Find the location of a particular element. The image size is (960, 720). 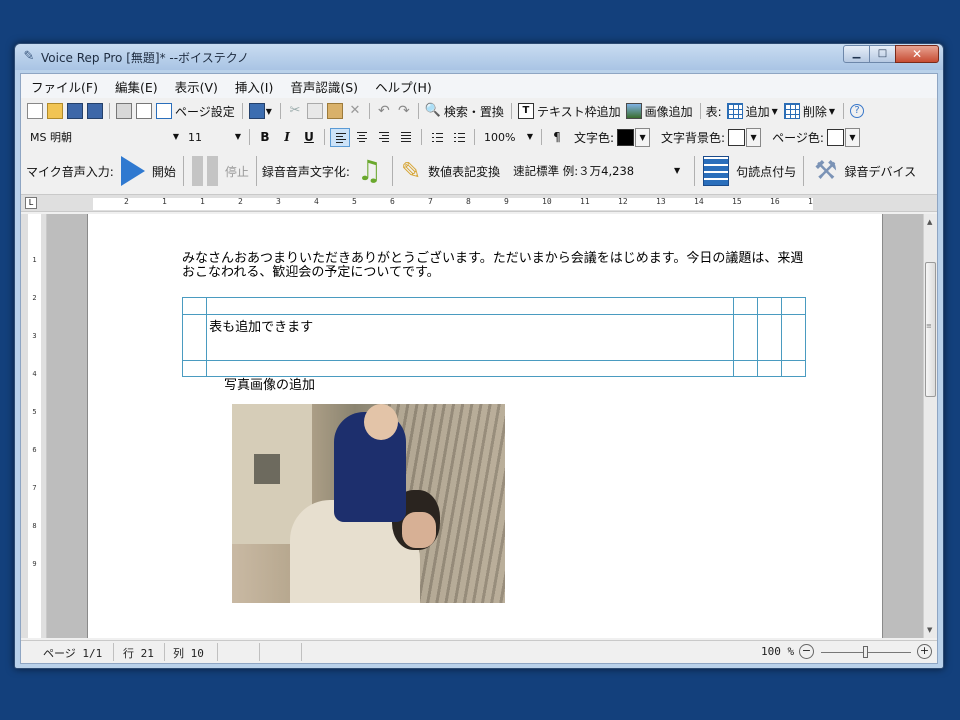

menu-insert: 挿入(I) is located at coordinates (254, 86).